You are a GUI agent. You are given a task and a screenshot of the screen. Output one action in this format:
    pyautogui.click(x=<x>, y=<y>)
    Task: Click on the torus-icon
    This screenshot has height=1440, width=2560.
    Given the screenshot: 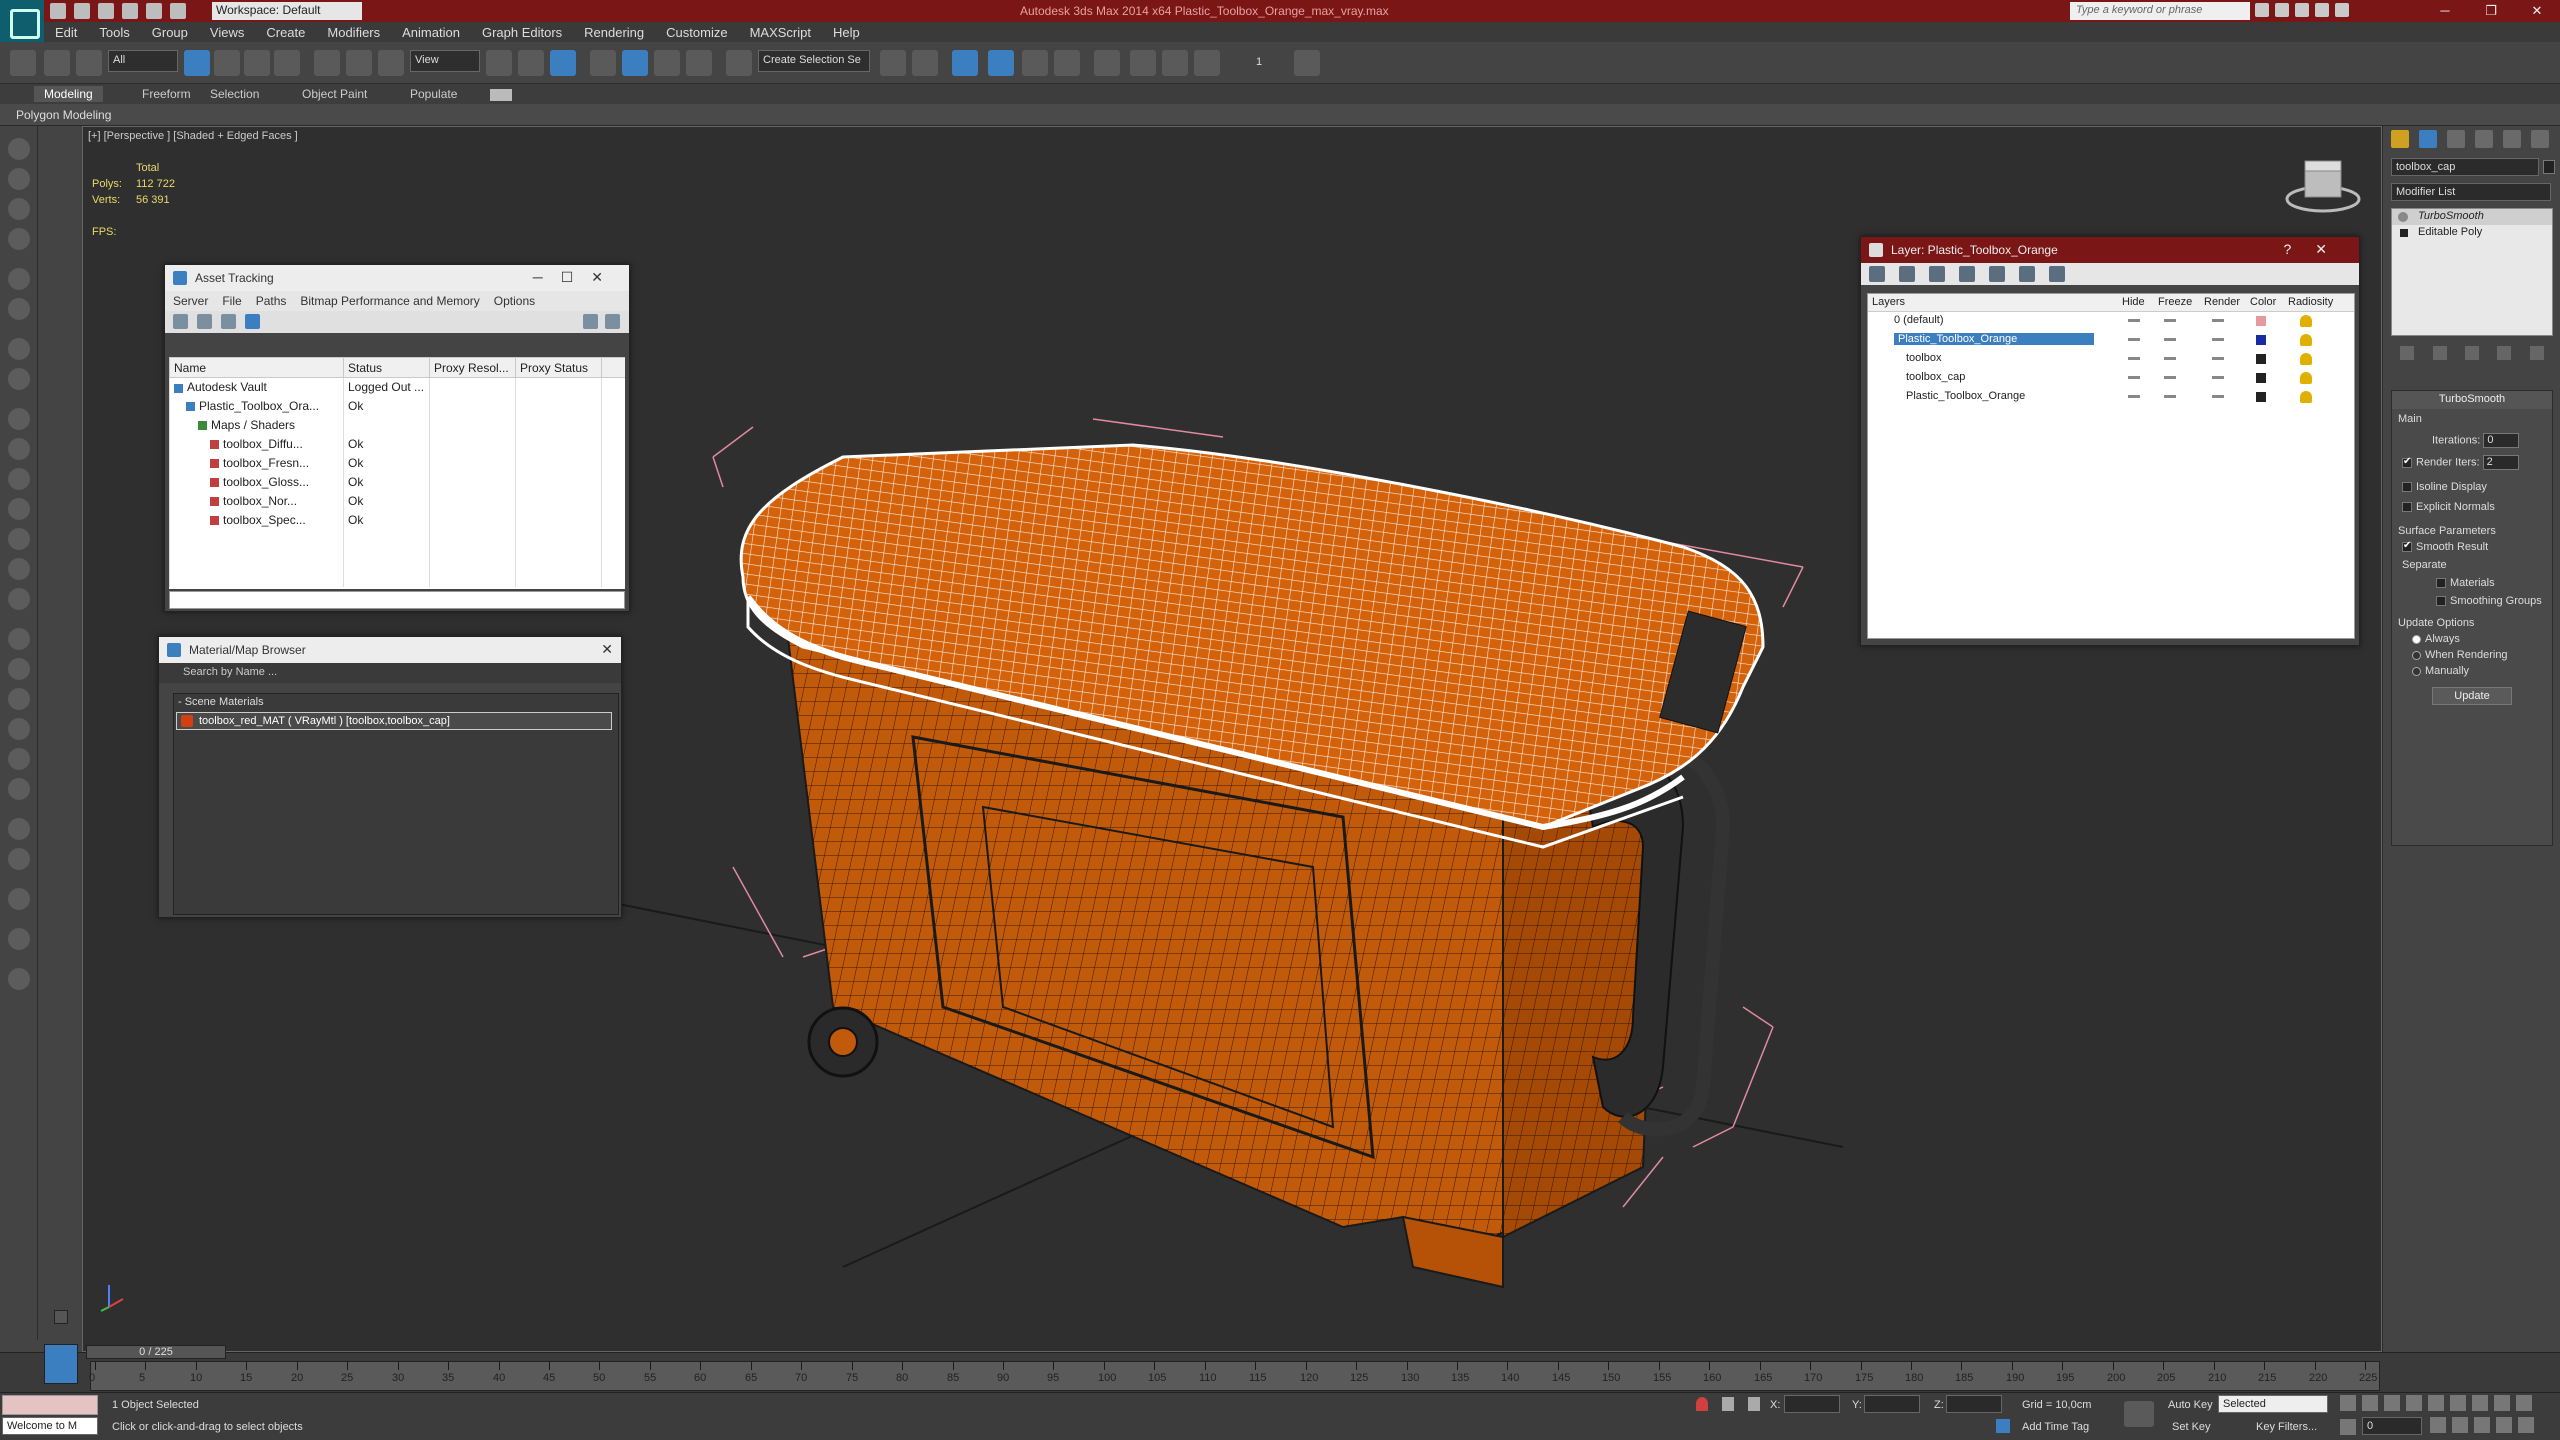 What is the action you would take?
    pyautogui.click(x=19, y=479)
    